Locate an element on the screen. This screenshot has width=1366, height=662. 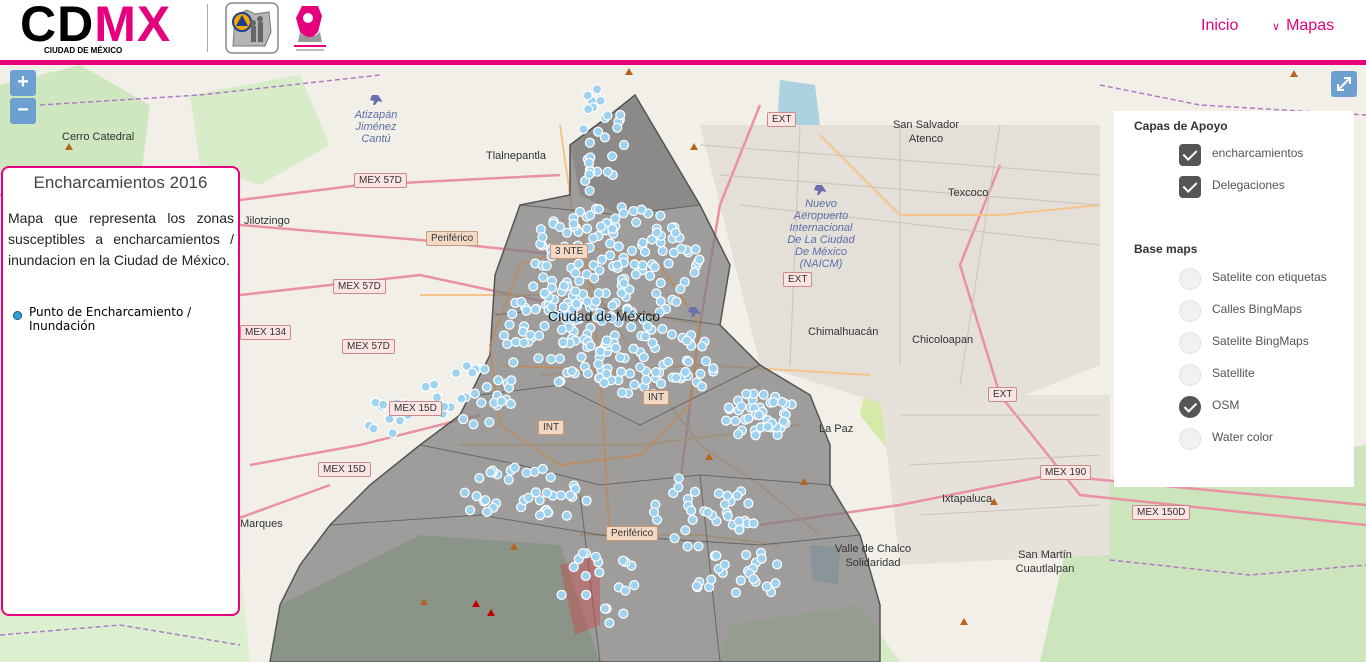
nav-mapas-menu: ∨ Mapas is located at coordinates (1303, 26).